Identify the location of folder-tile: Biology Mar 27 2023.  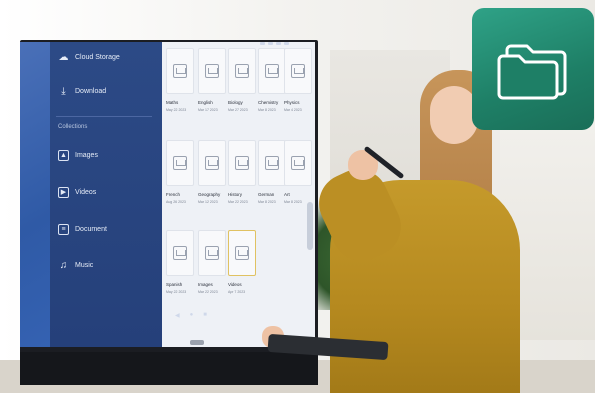
(242, 85).